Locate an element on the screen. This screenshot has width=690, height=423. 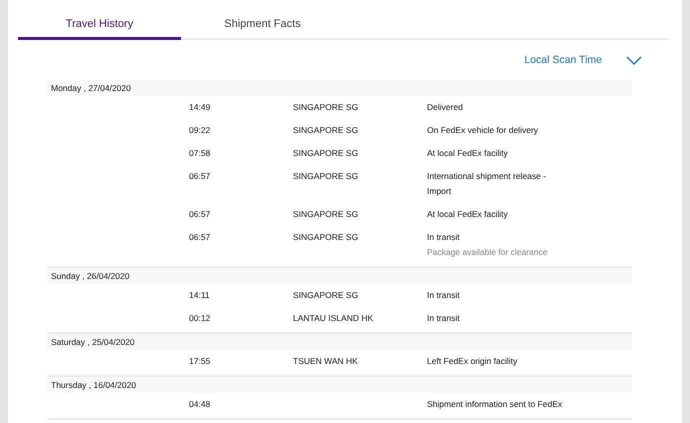
scan-time: 09:22 is located at coordinates (200, 130).